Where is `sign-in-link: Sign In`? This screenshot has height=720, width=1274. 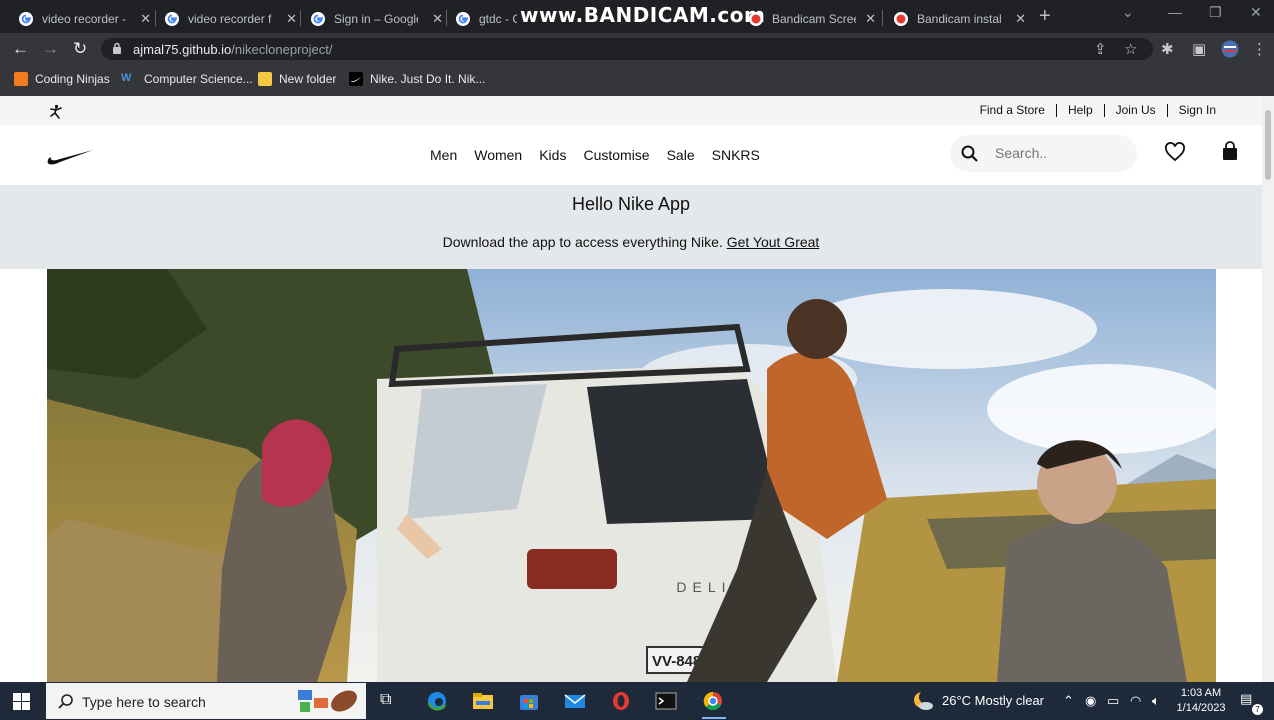 sign-in-link: Sign In is located at coordinates (1192, 110).